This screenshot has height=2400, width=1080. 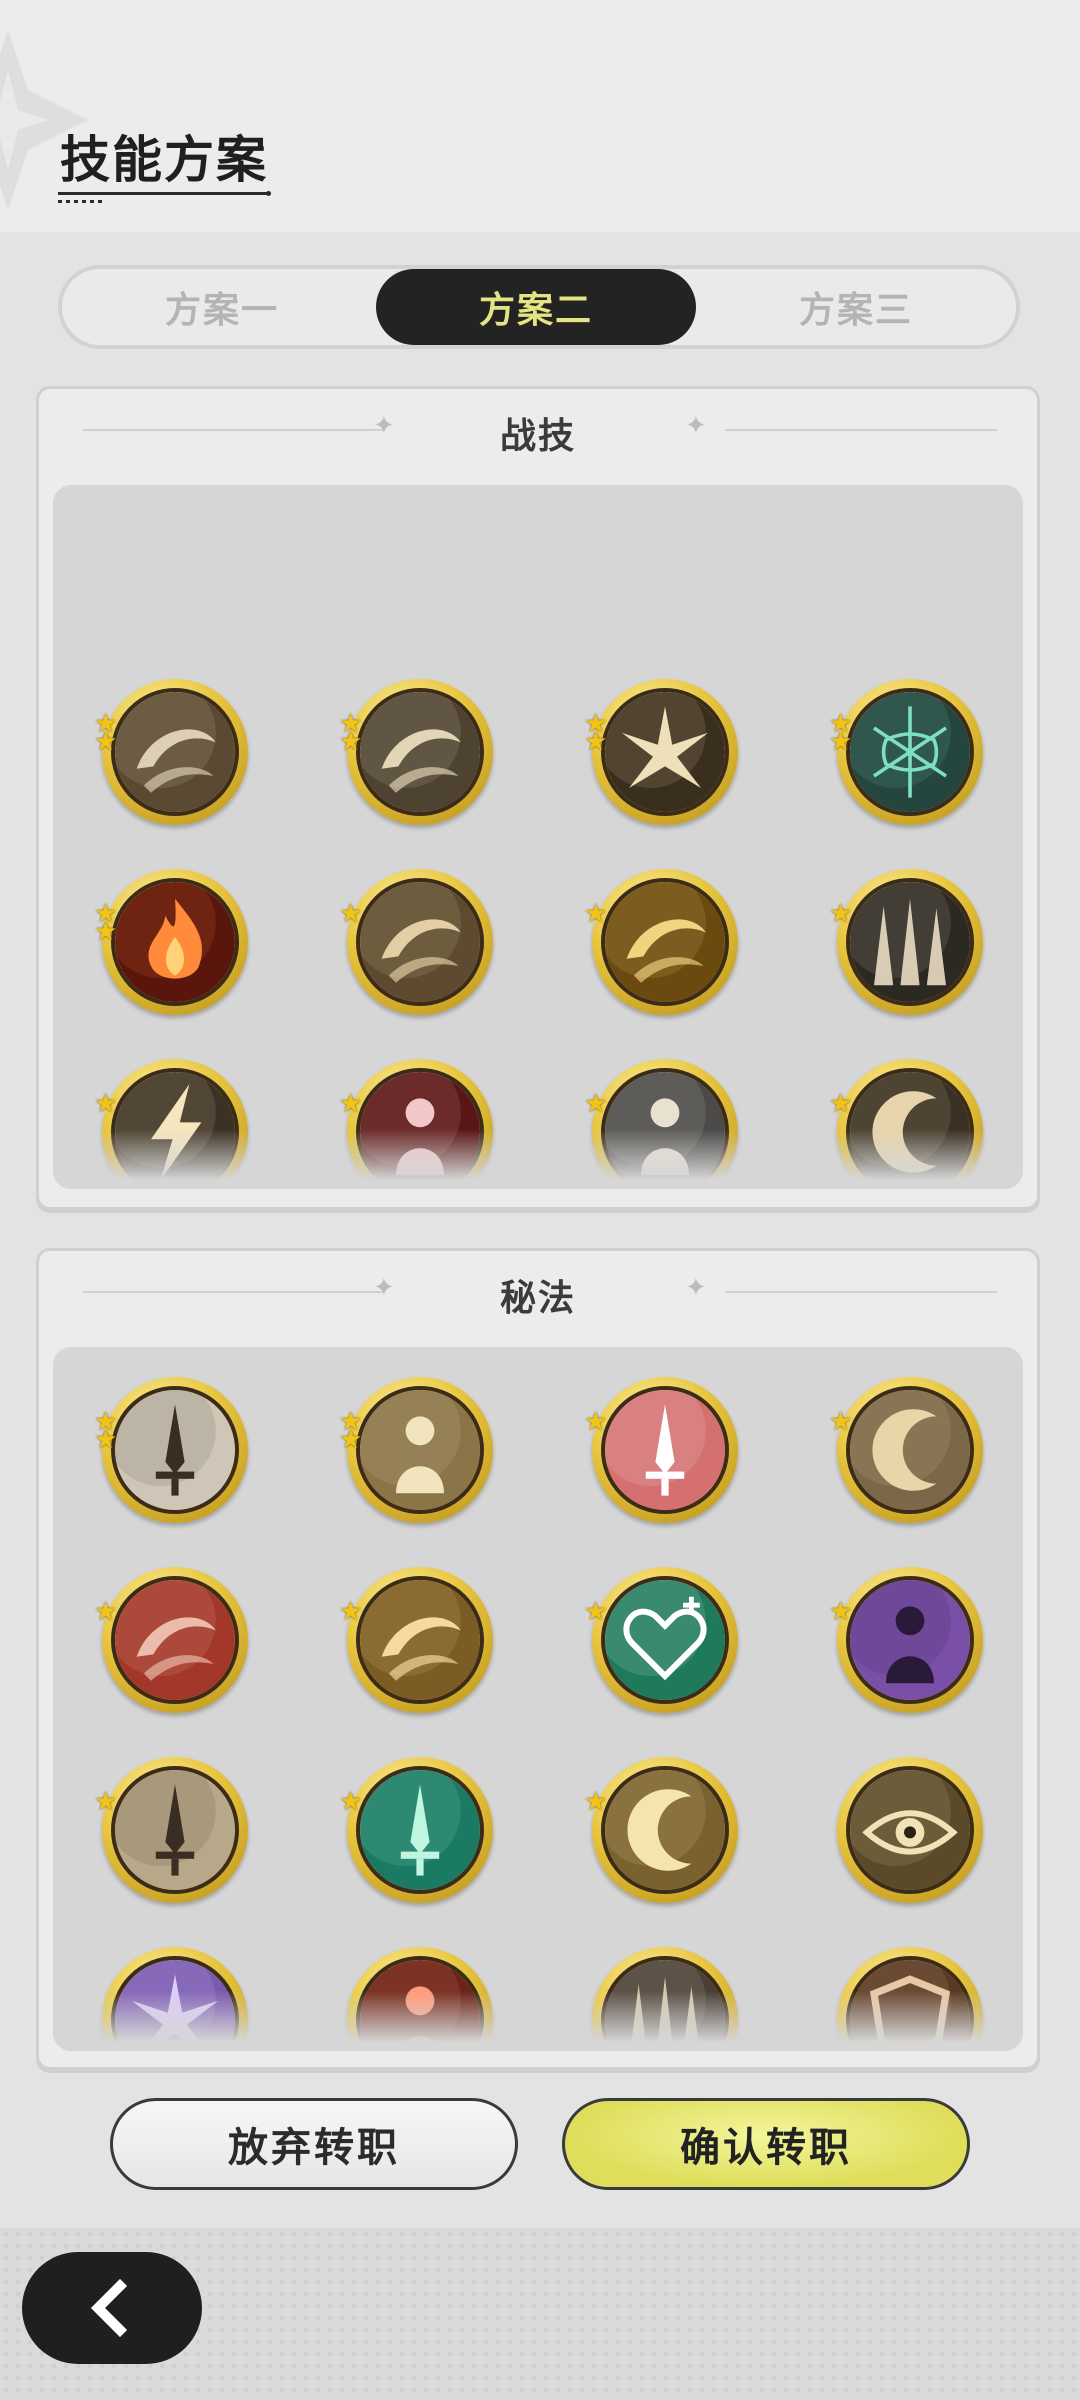 I want to click on battle-skill-4: ★ ★, so click(x=906, y=752).